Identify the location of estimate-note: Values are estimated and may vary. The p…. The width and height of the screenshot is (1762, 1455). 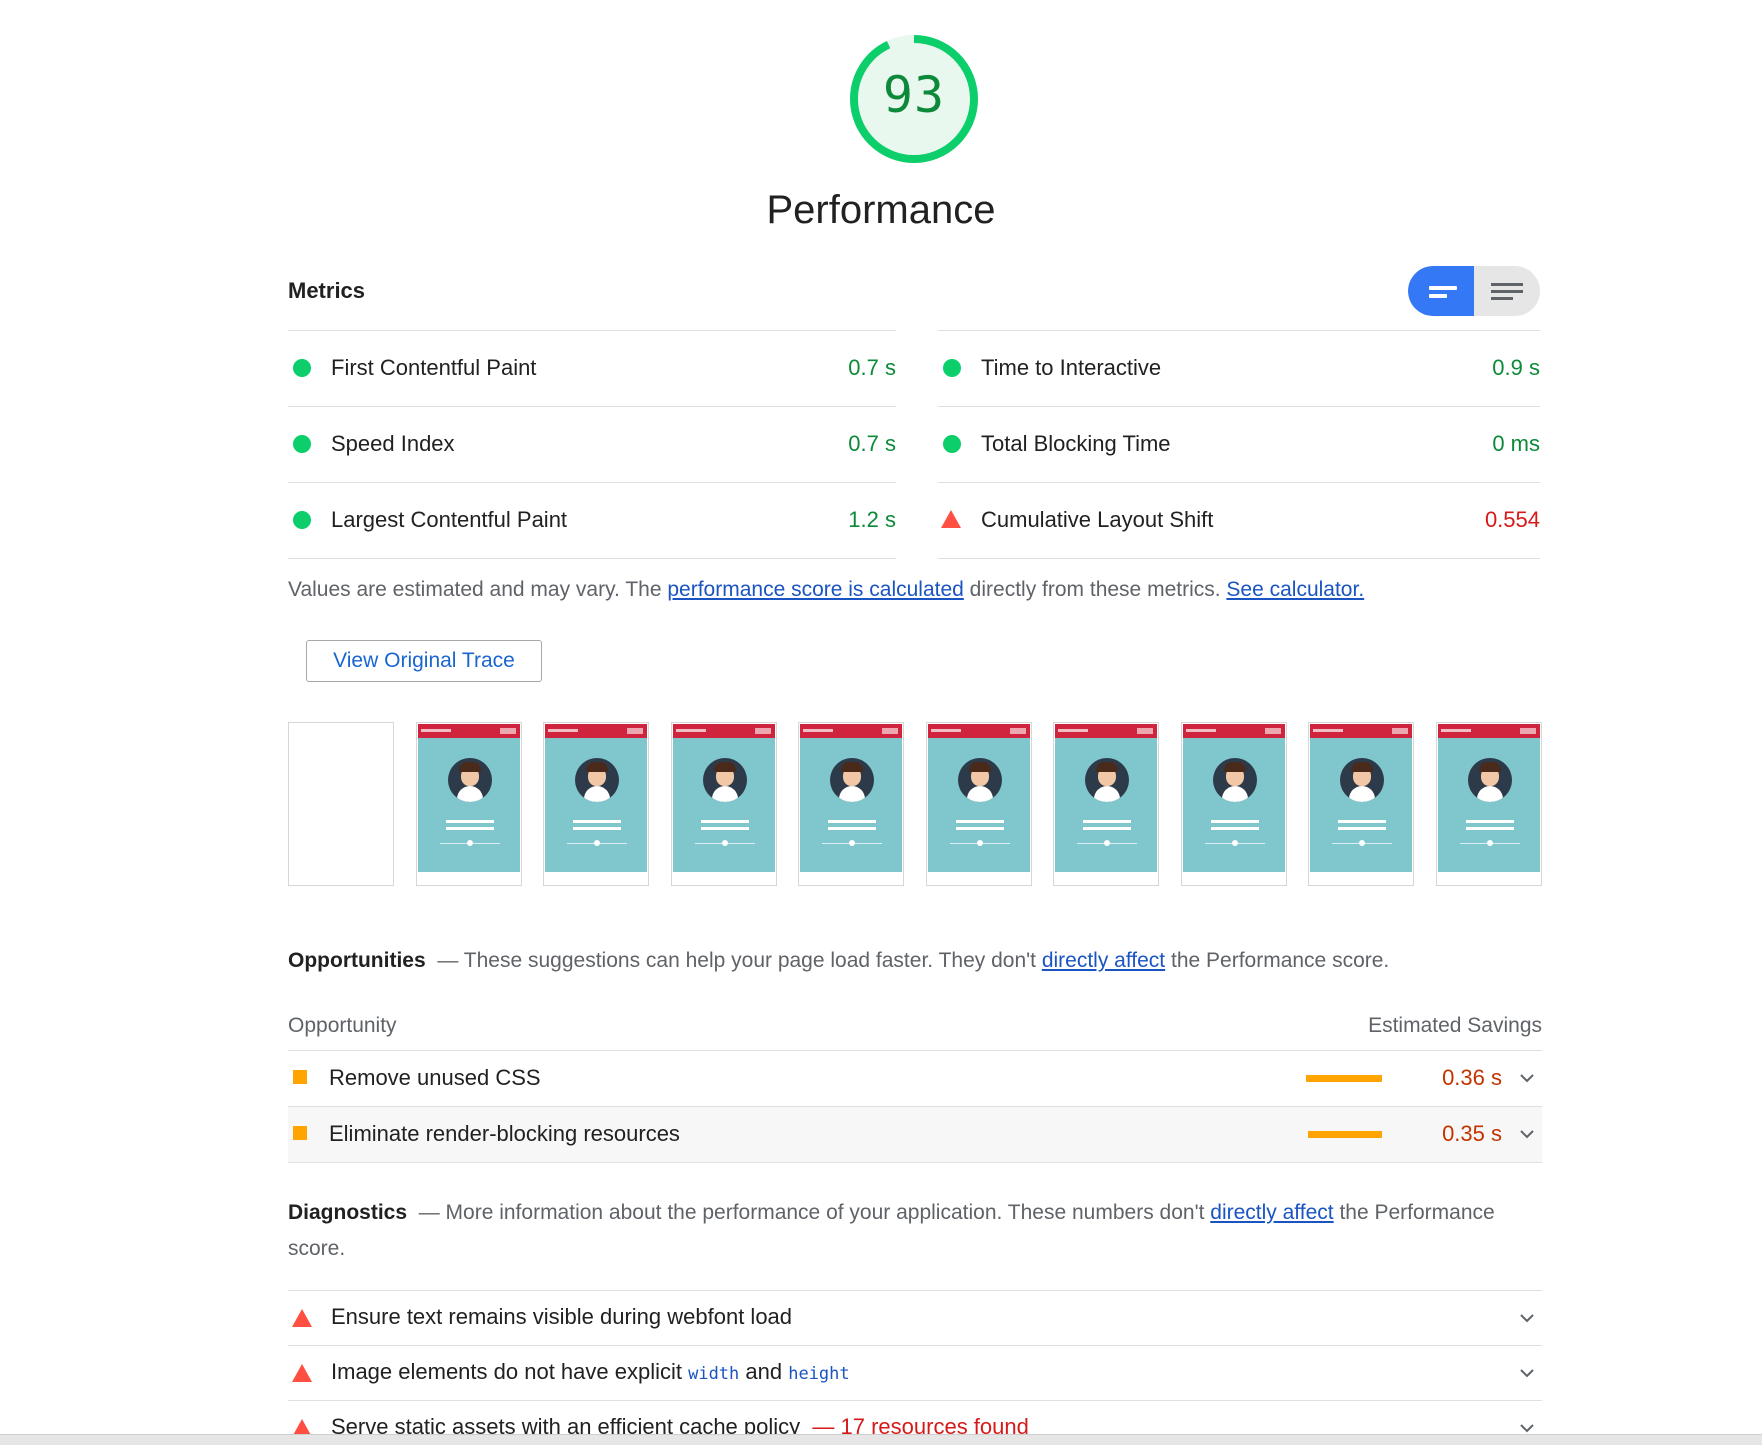
(826, 590).